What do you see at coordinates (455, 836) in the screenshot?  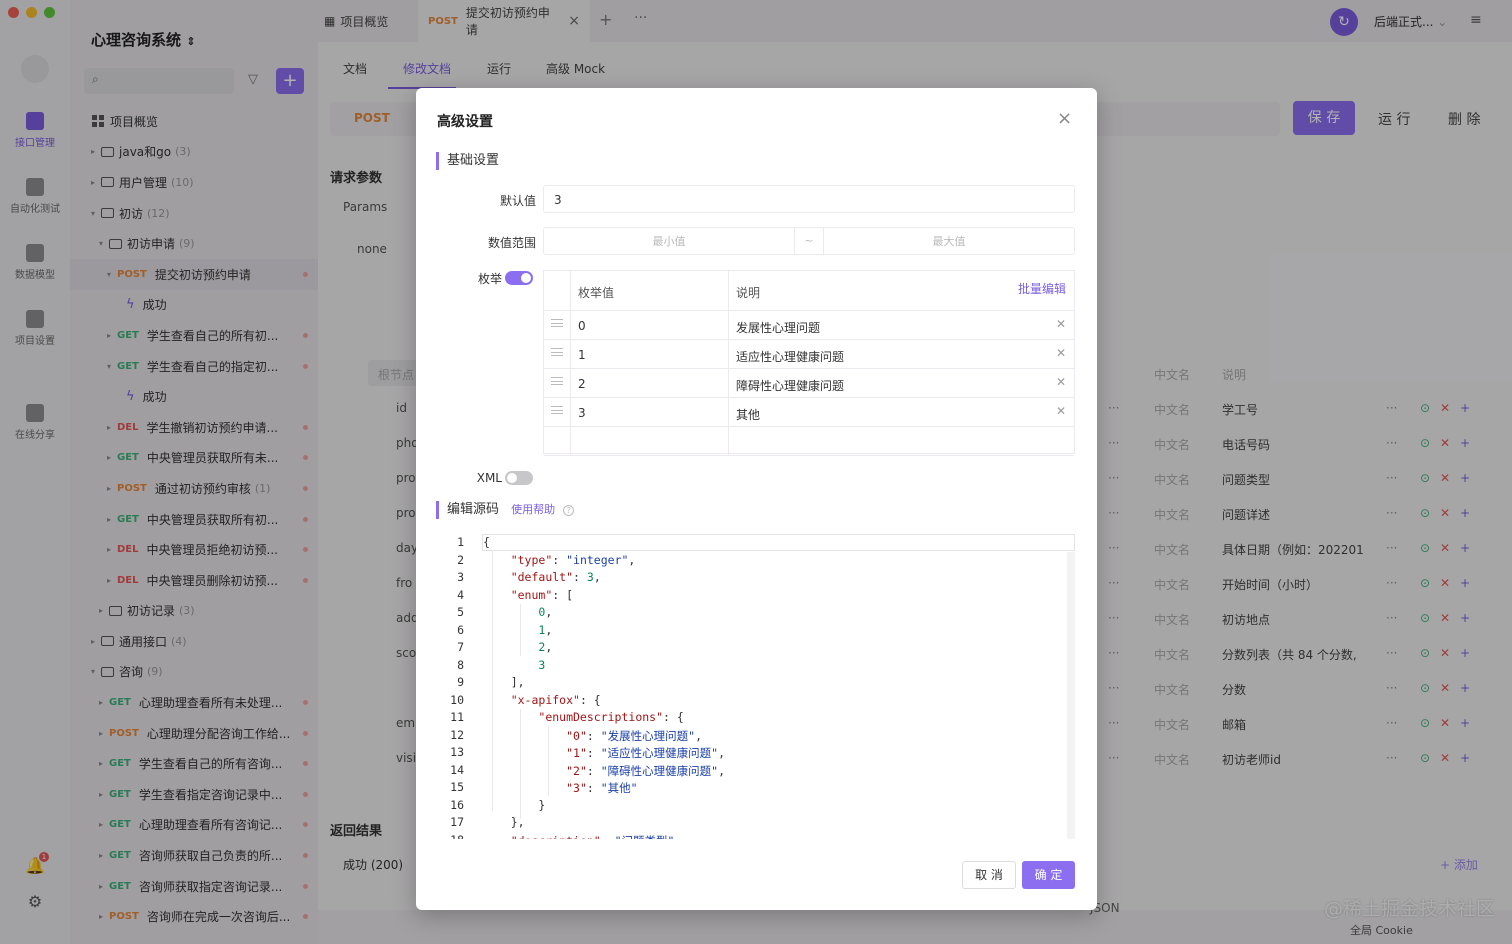 I see `line-number: 18` at bounding box center [455, 836].